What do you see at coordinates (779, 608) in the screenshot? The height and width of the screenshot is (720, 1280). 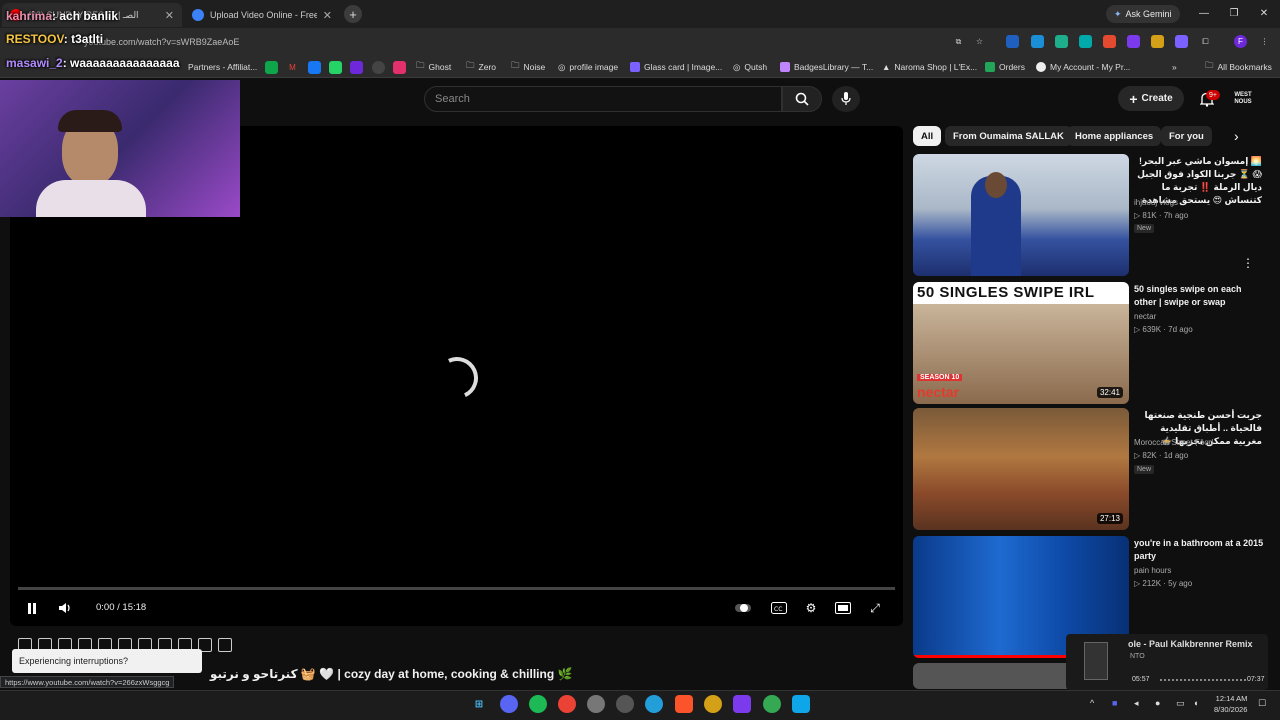 I see `captions-button: CC` at bounding box center [779, 608].